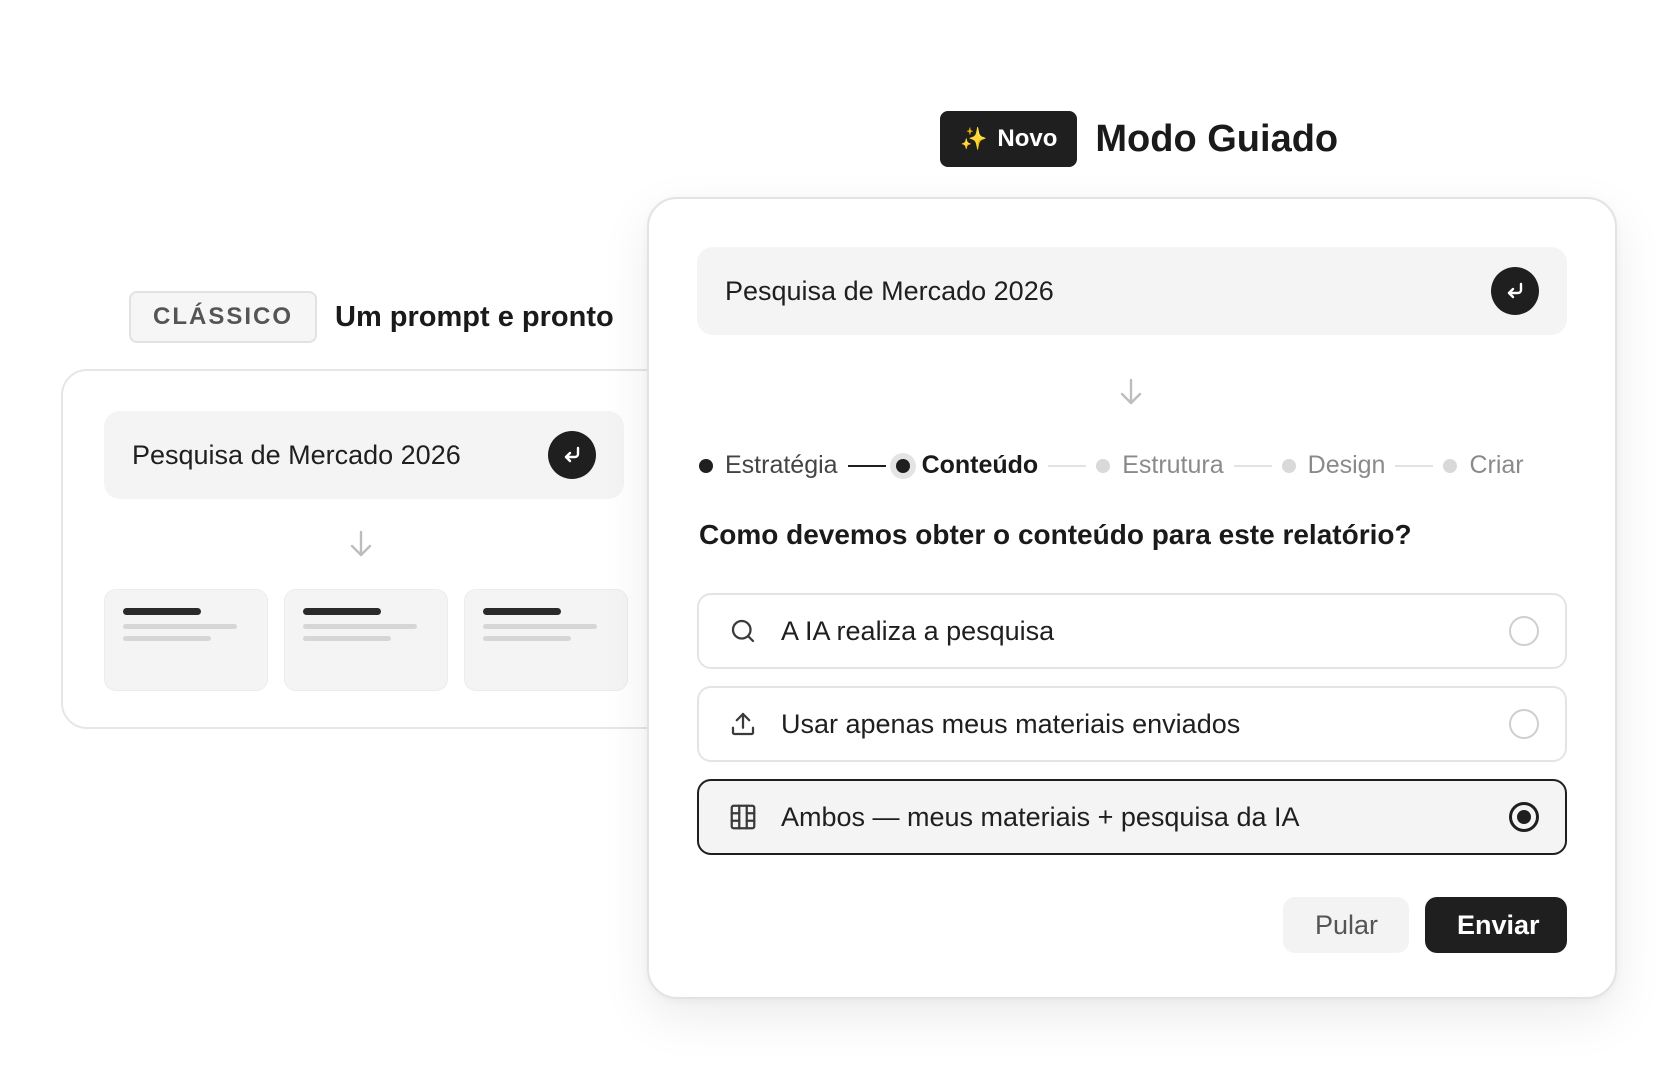 The height and width of the screenshot is (1080, 1680). What do you see at coordinates (1132, 631) in the screenshot?
I see `option-ai-research: A IA realiza a pesquisa` at bounding box center [1132, 631].